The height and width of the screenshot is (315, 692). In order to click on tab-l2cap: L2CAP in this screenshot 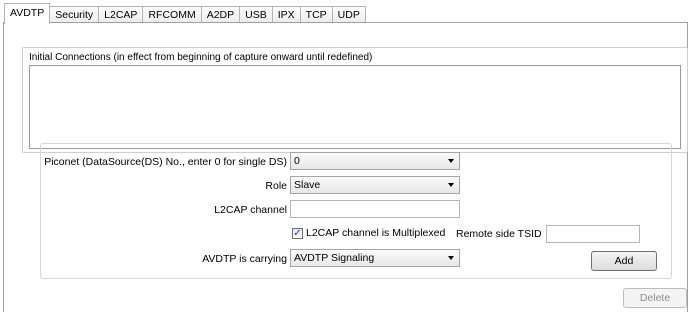, I will do `click(121, 14)`.